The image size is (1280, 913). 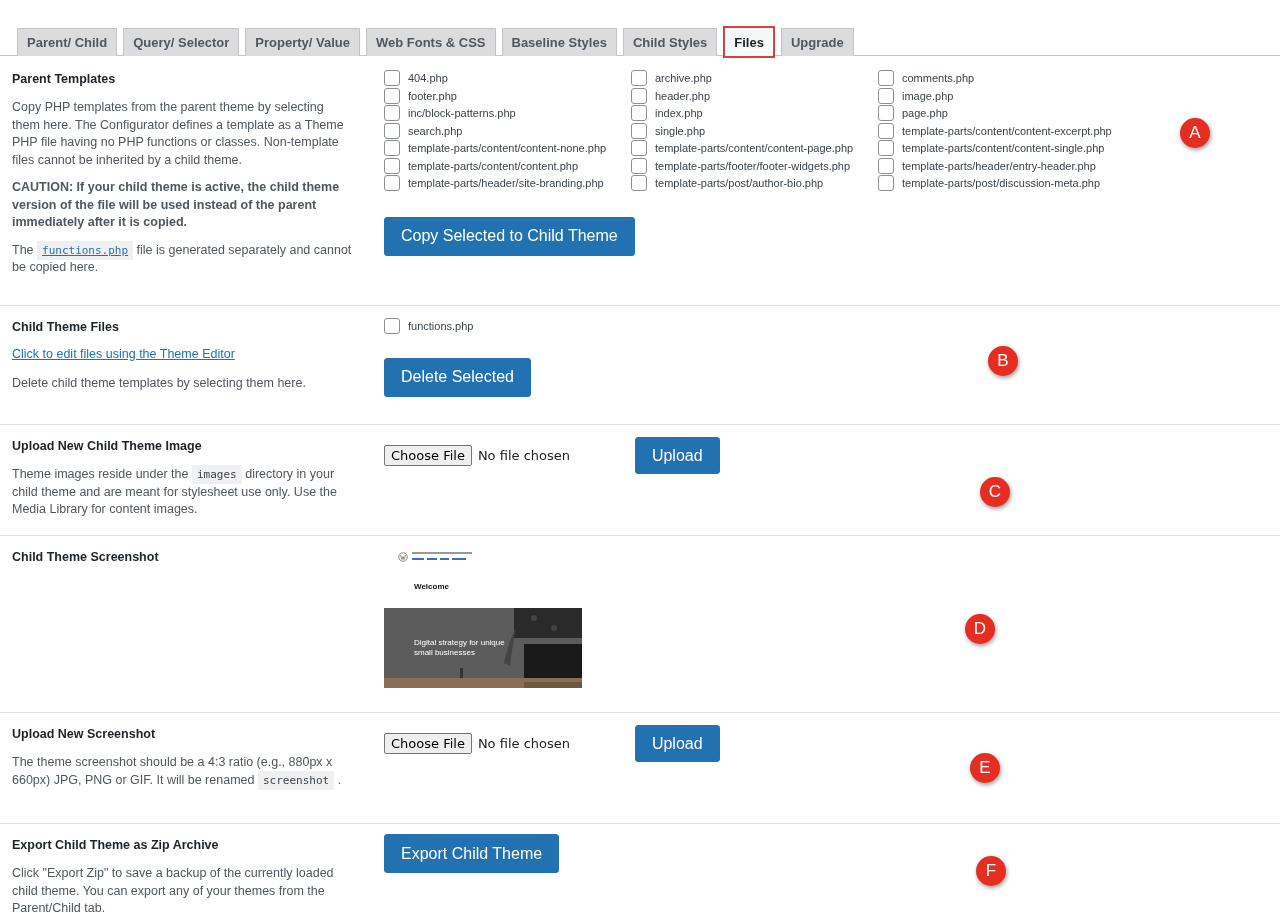 I want to click on file-name: template-parts/header/entry-header.php, so click(x=999, y=165).